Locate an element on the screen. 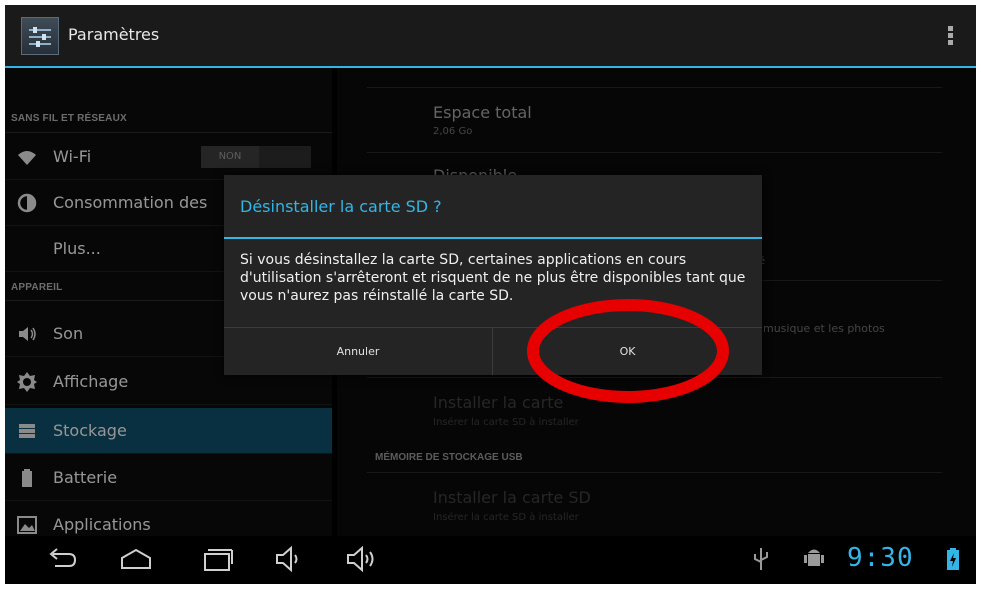 The width and height of the screenshot is (981, 589). action-bar: Paramètres is located at coordinates (490, 36).